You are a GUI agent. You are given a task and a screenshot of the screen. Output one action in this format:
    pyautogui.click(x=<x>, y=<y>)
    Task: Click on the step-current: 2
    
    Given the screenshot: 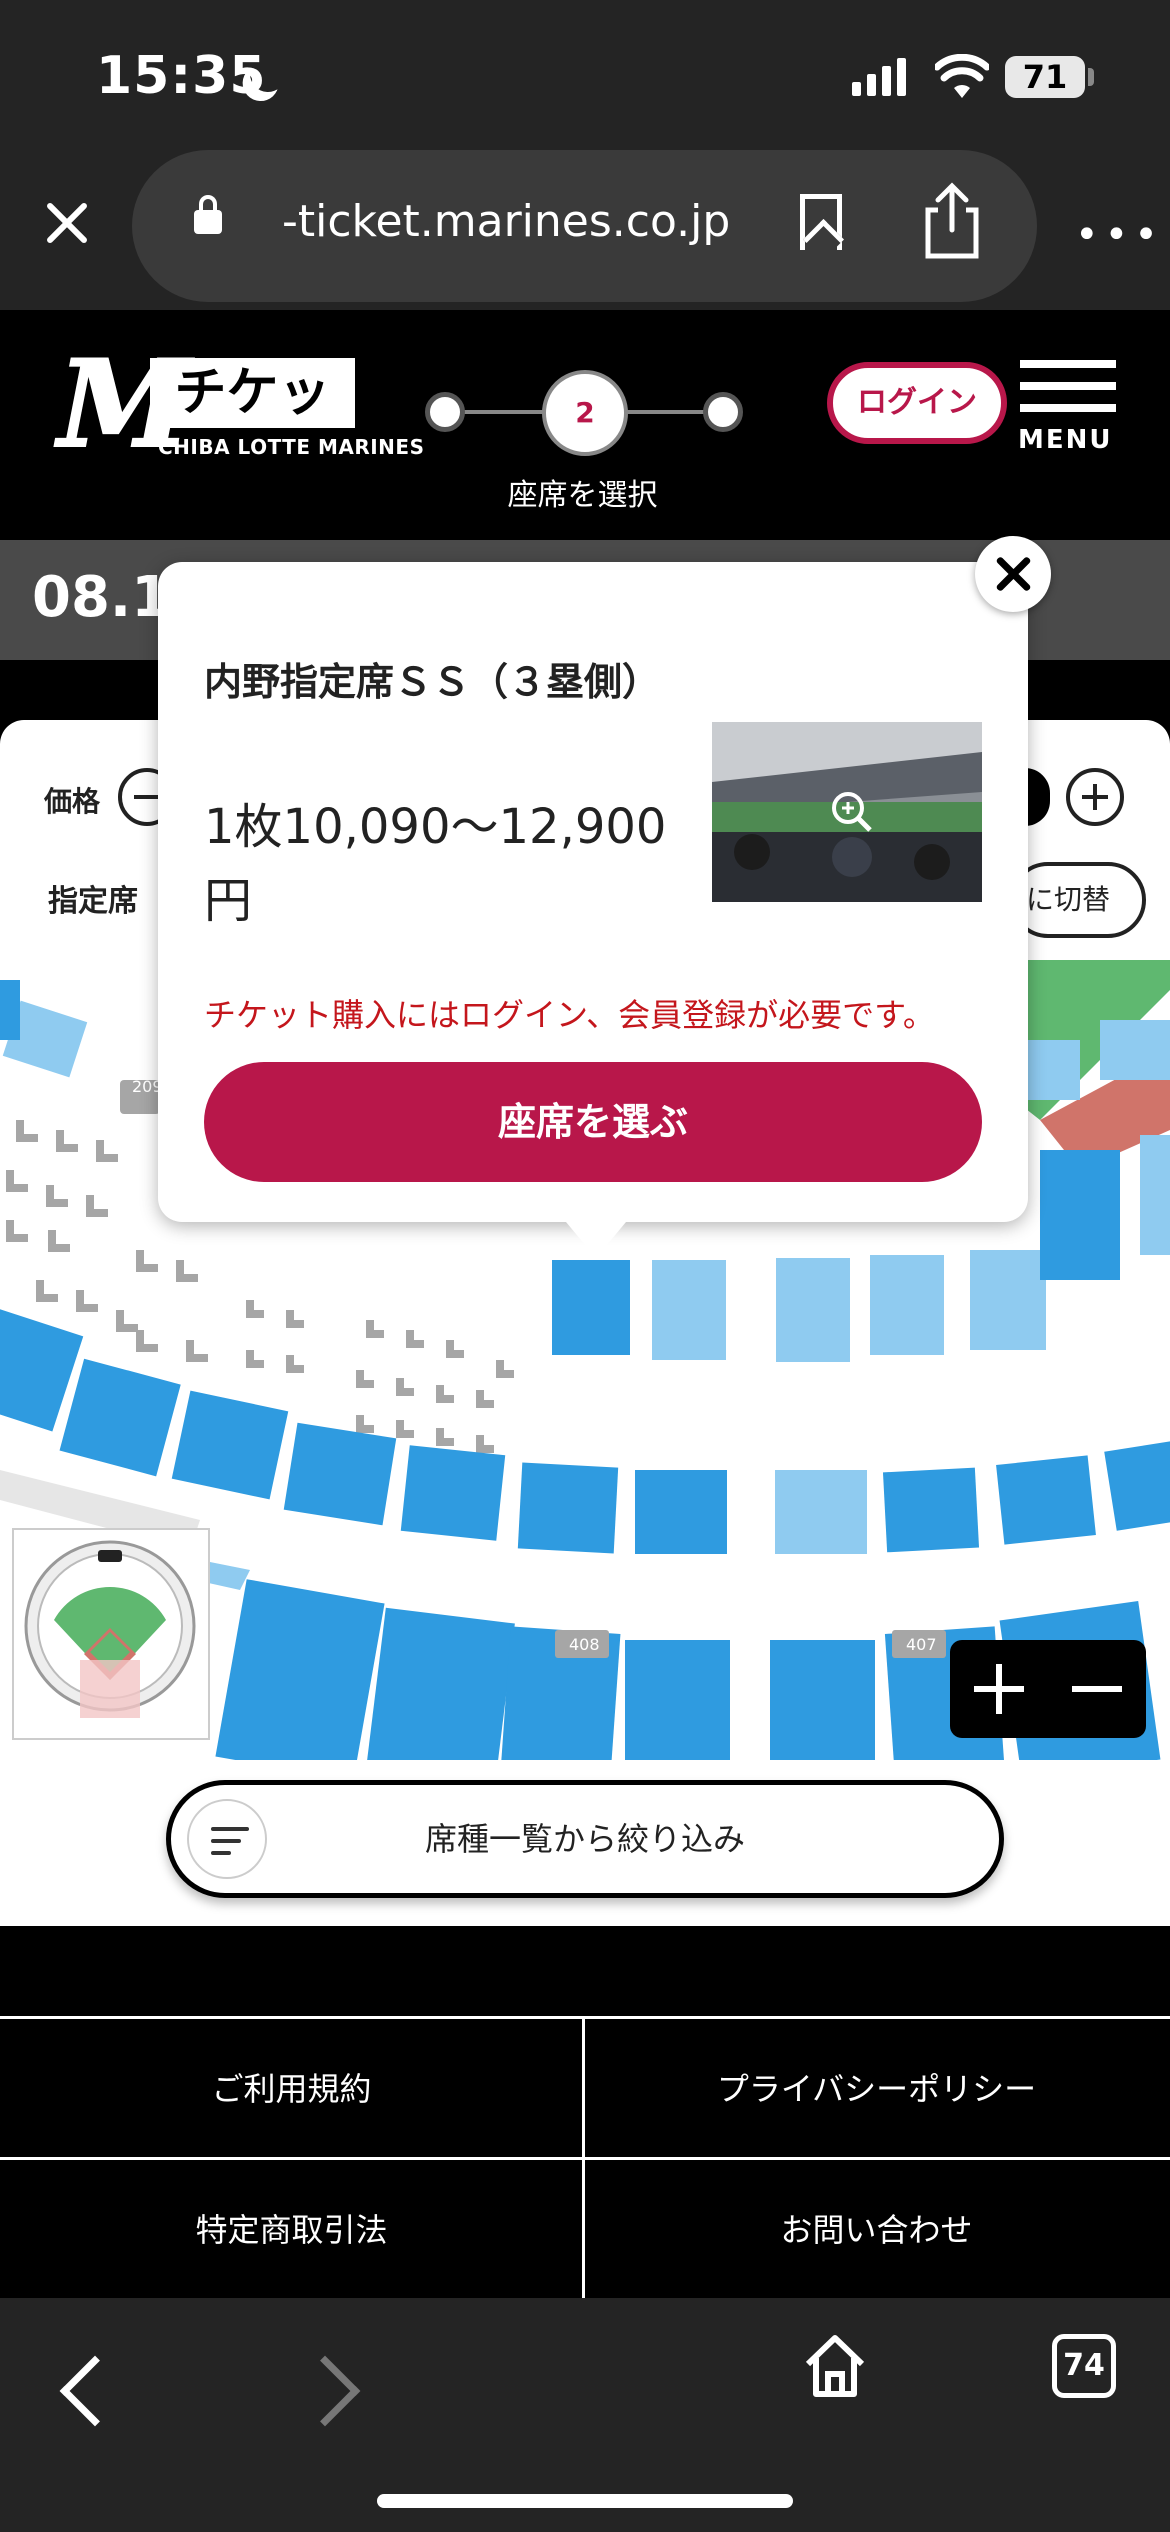 What is the action you would take?
    pyautogui.click(x=585, y=413)
    